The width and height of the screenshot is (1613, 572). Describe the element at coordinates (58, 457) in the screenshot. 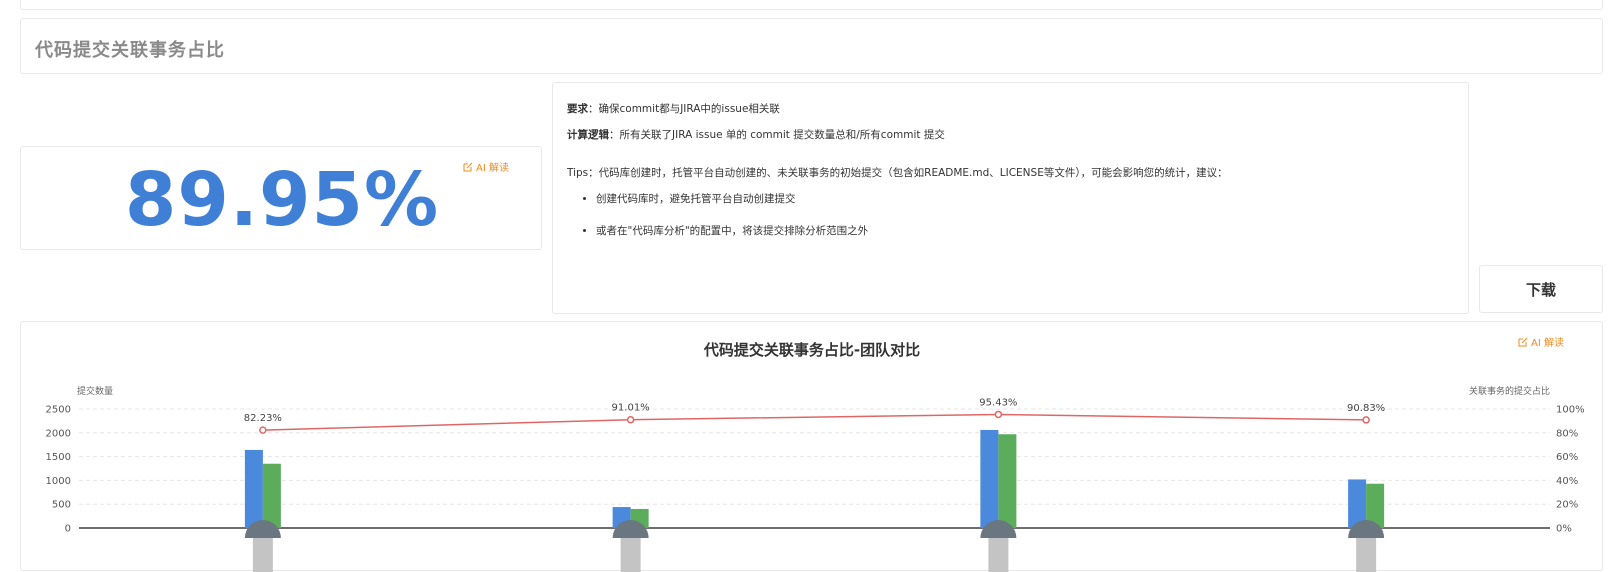

I see `y-left-tick-label: 1500` at that location.